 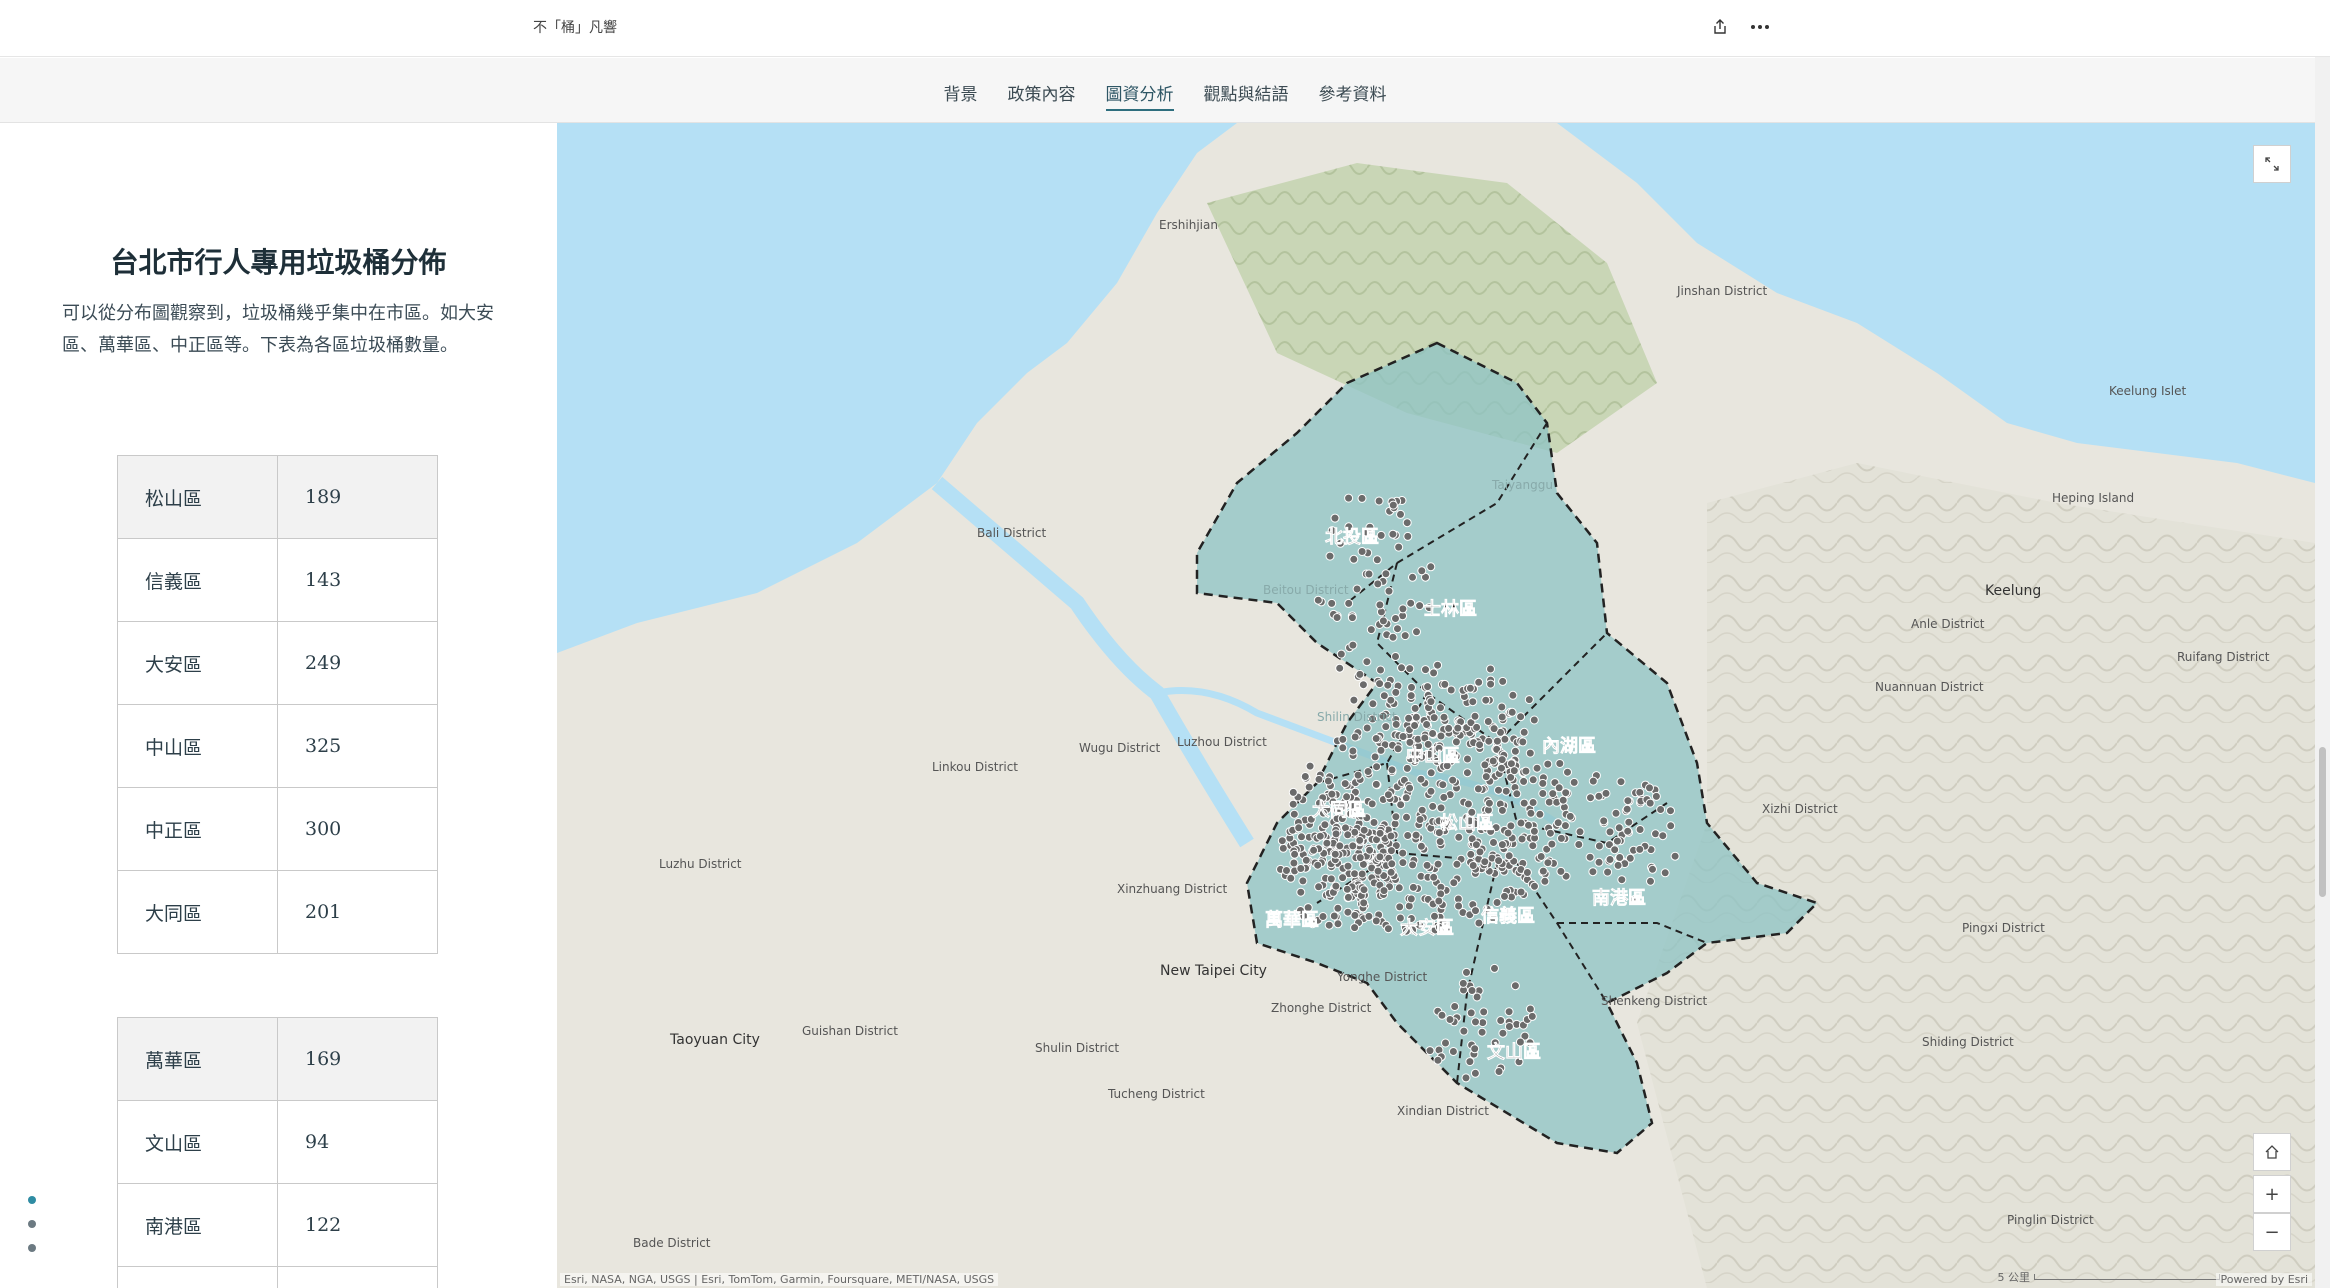 What do you see at coordinates (2264, 1279) in the screenshot?
I see `powered-by-esri: Powered by Esri` at bounding box center [2264, 1279].